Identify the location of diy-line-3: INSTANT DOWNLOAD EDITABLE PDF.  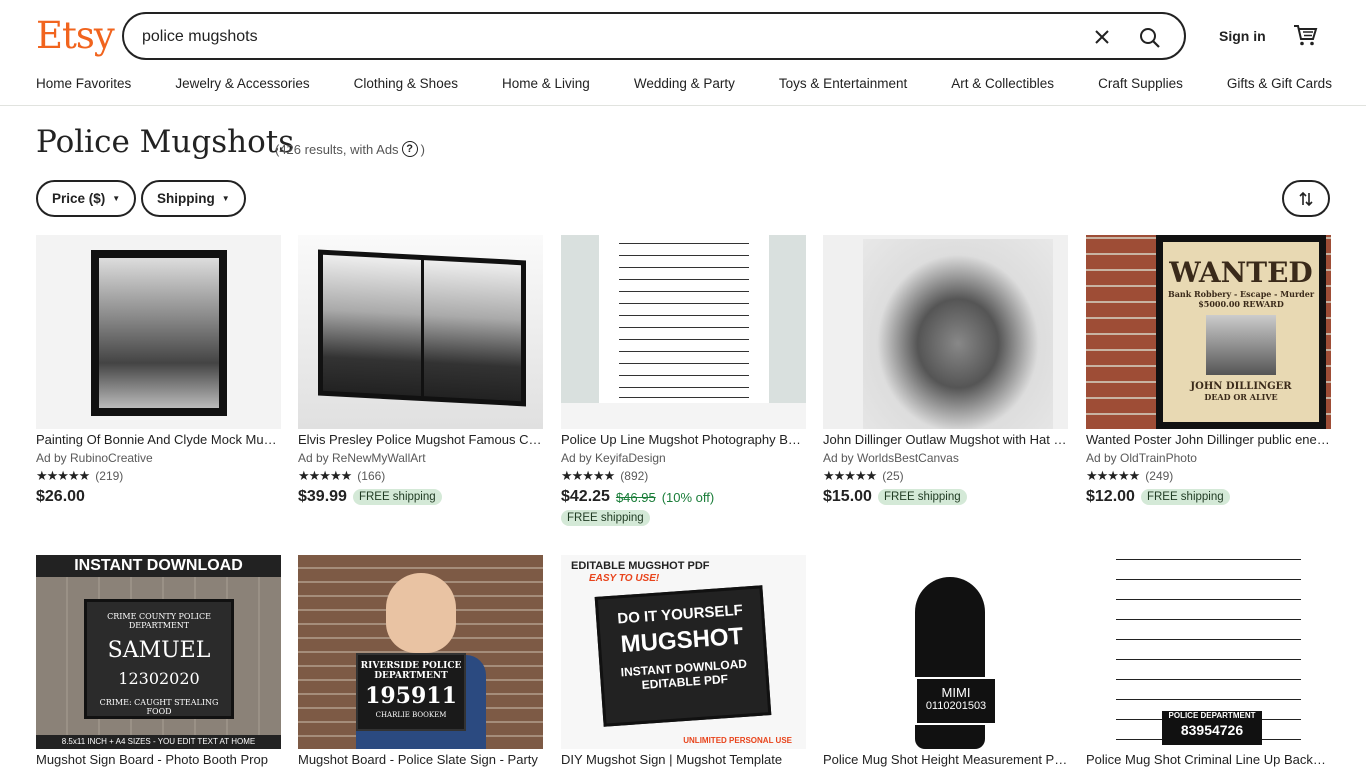
(684, 674).